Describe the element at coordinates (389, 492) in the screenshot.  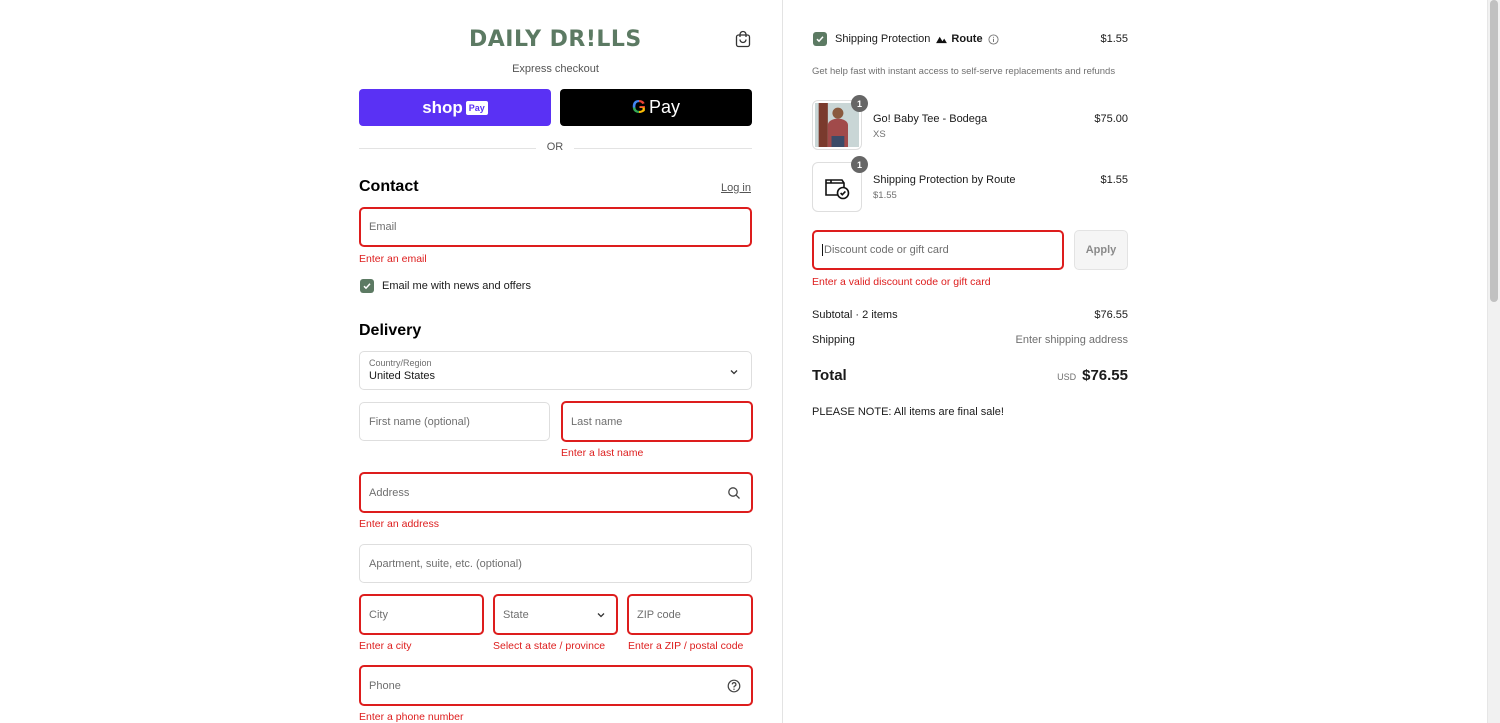
I see `address-placeholder: Address` at that location.